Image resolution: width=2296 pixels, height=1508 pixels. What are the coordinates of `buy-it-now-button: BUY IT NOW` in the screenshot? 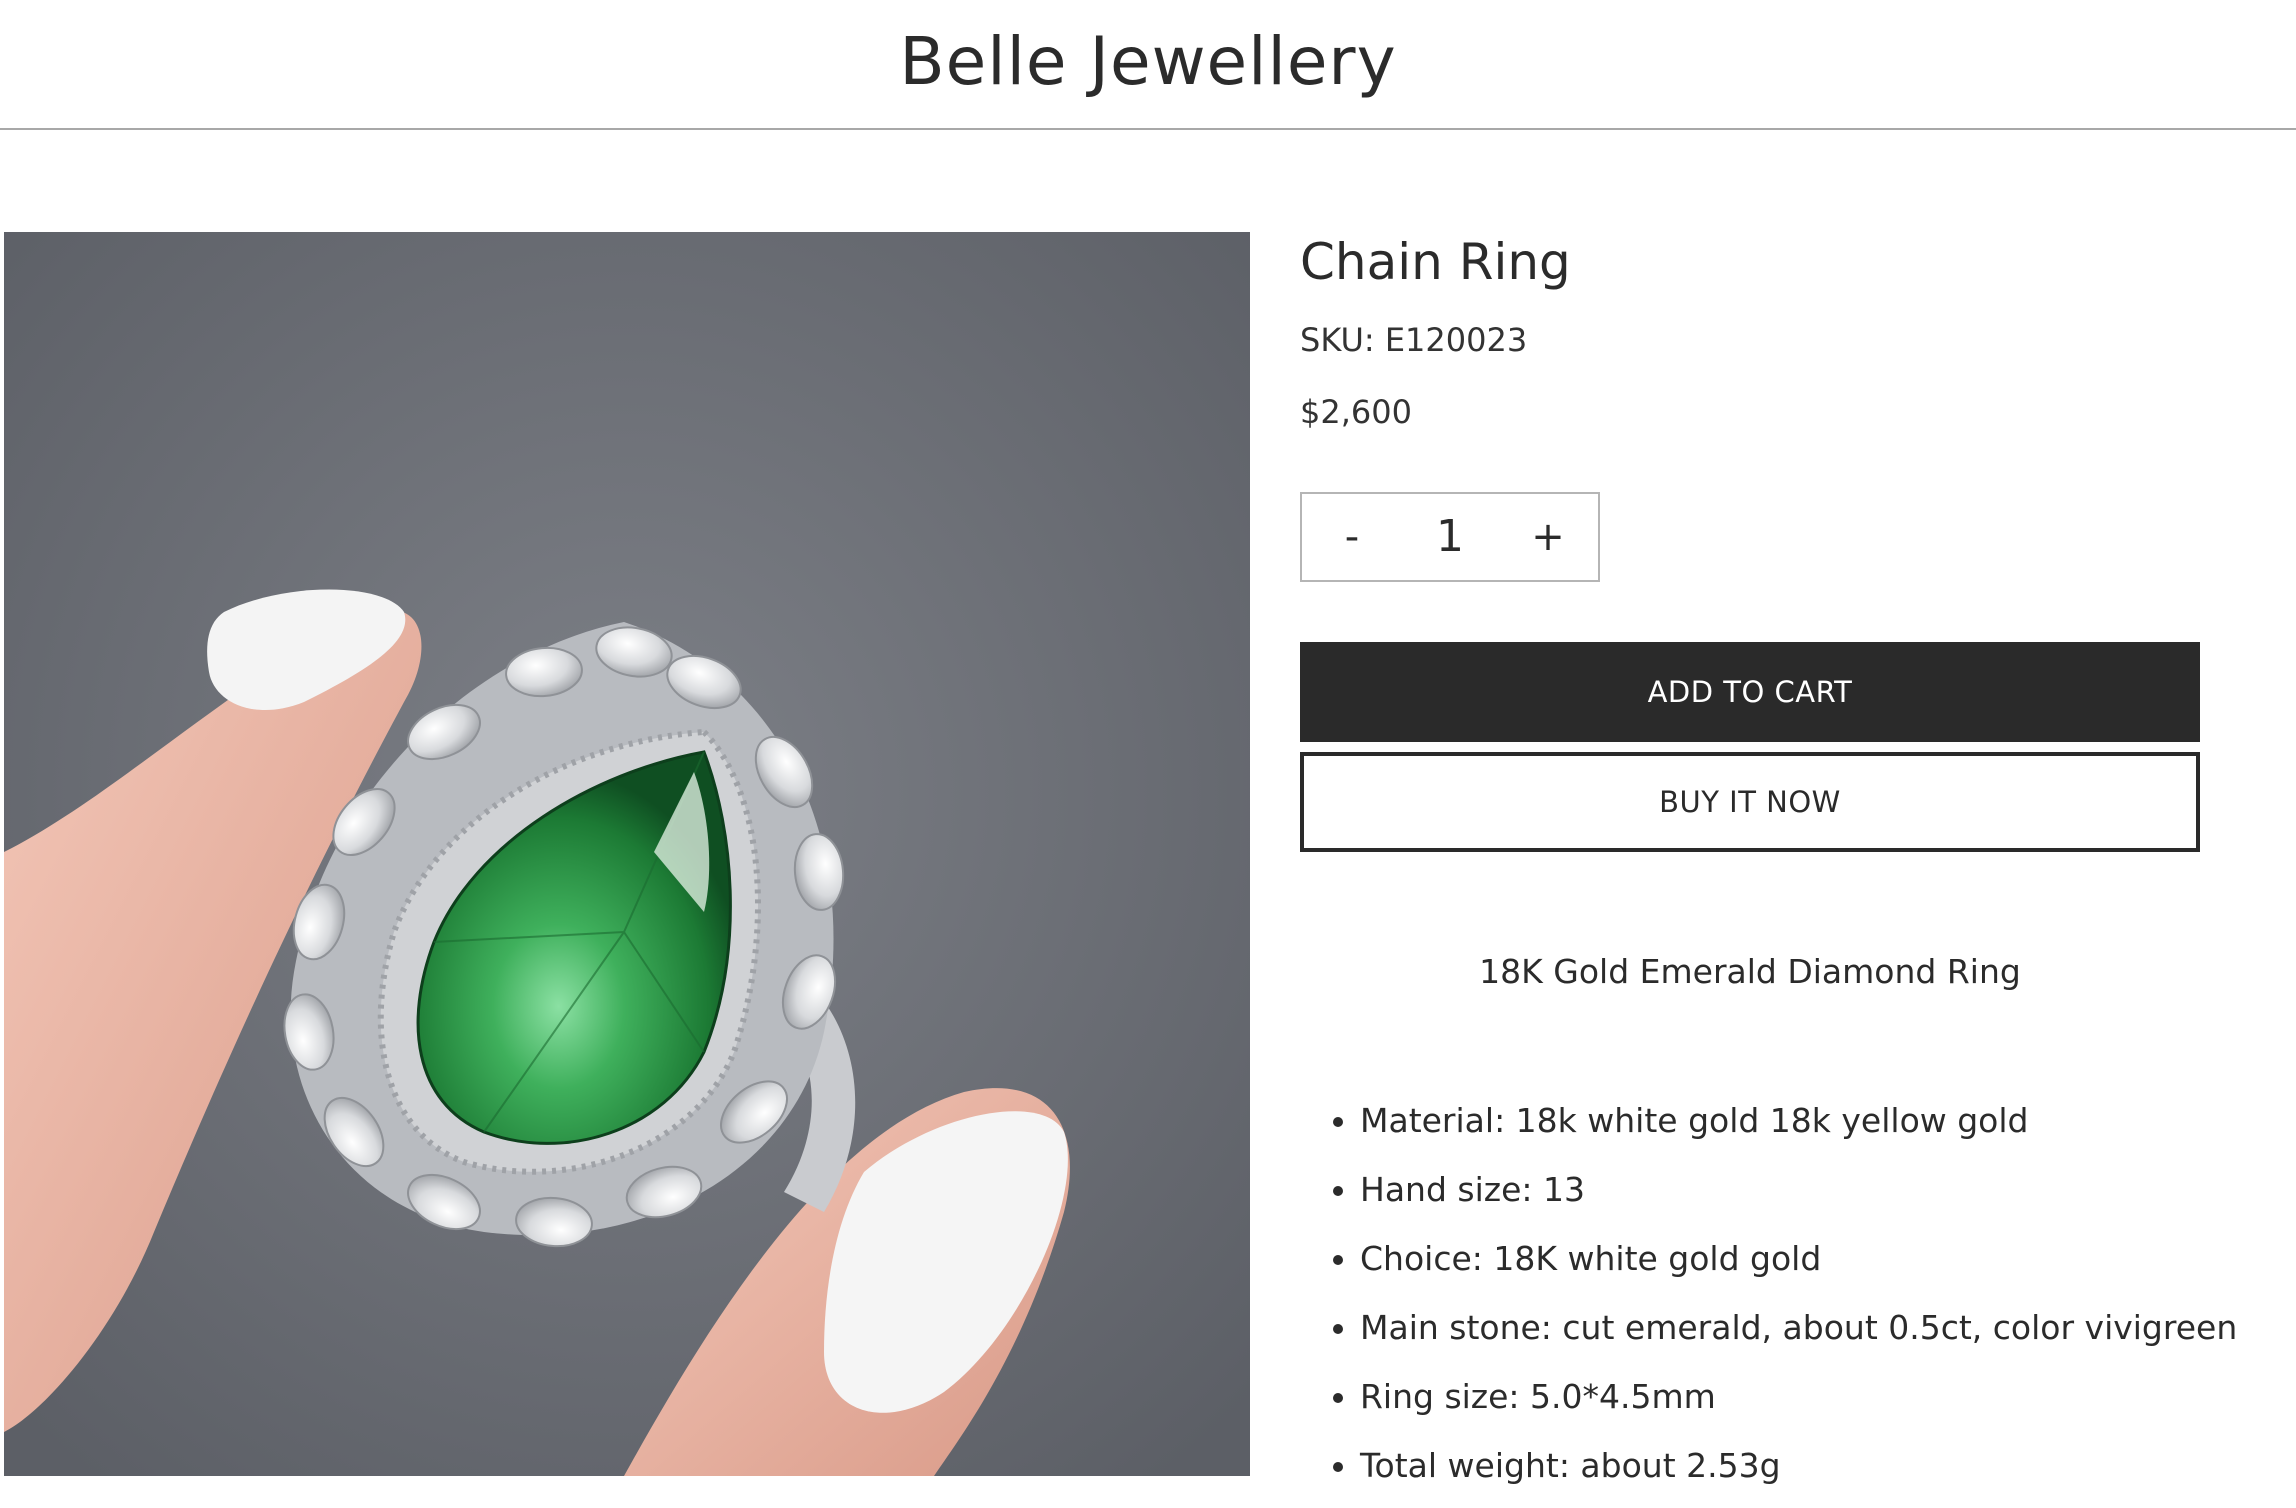 It's located at (1750, 802).